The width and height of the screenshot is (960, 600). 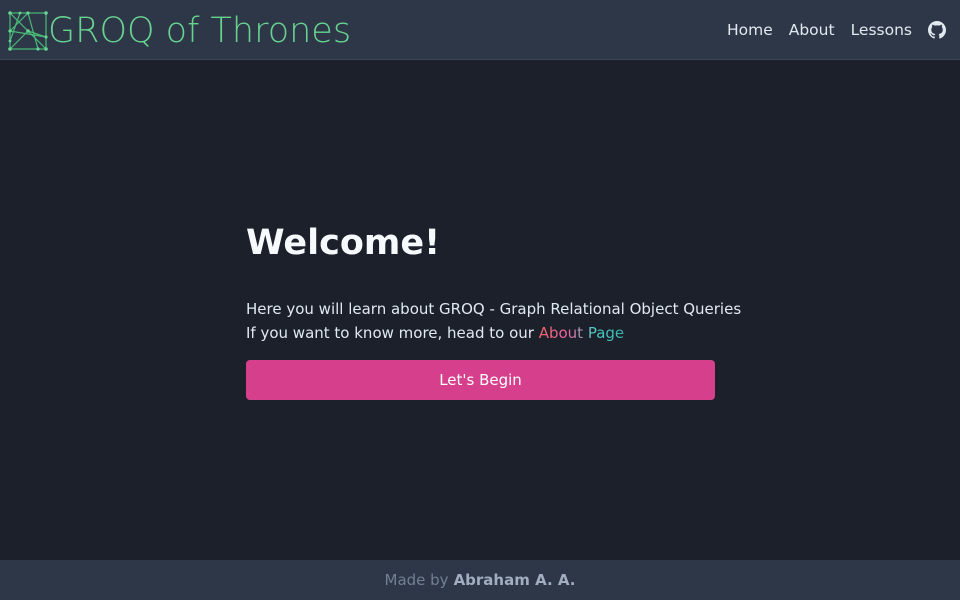 What do you see at coordinates (200, 31) in the screenshot?
I see `app-title: GROQ of Thrones` at bounding box center [200, 31].